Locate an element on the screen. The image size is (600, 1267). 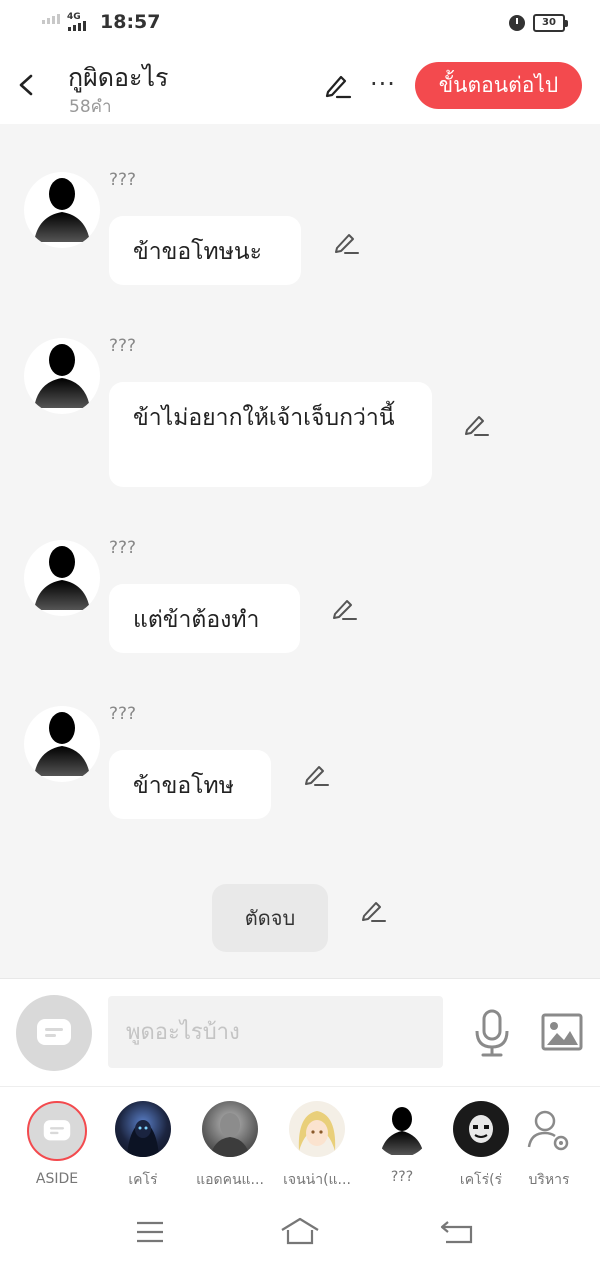
menu-icon is located at coordinates (150, 1232).